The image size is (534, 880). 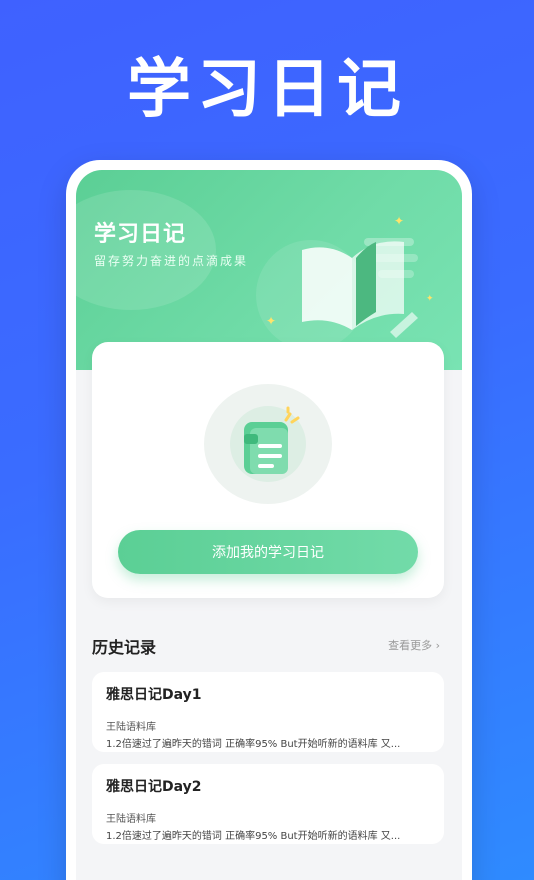 I want to click on notebook-icon, so click(x=268, y=444).